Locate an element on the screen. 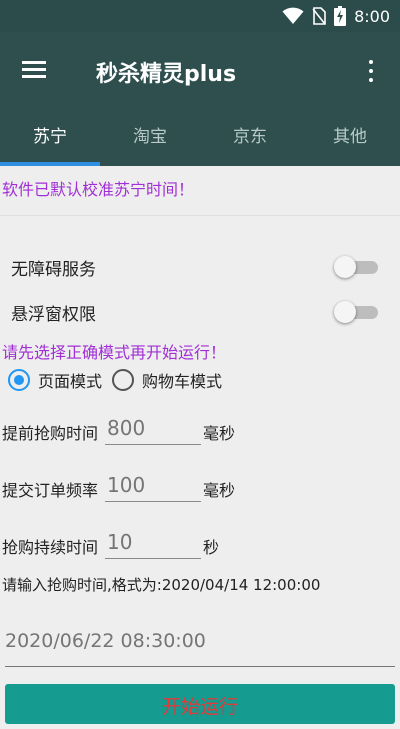 This screenshot has width=400, height=729. submit-frequency-label: 提交订单频率 is located at coordinates (50, 490).